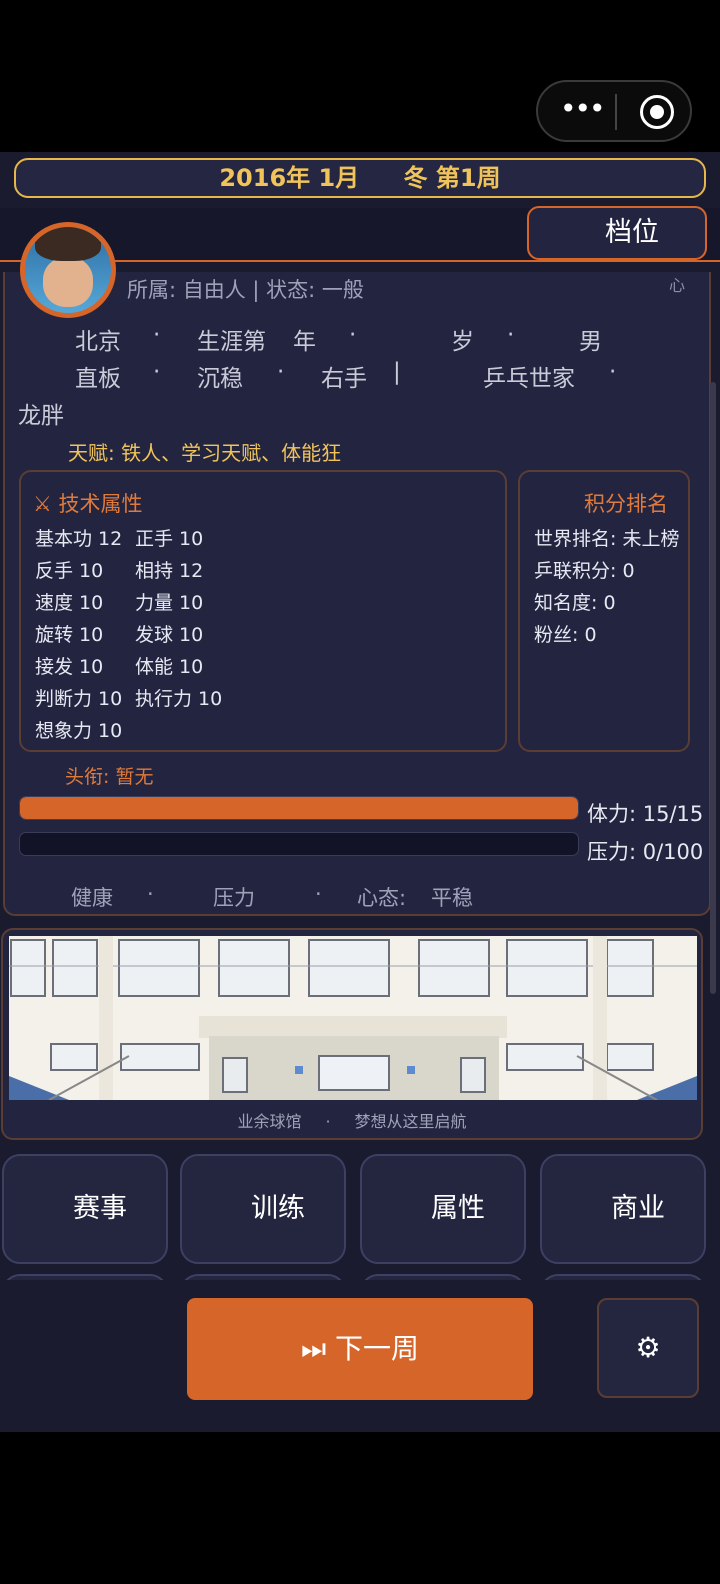 The image size is (720, 1584). I want to click on ranking-panel: 积分排名 世界排名: 未上榜 乒联积分: 0 知名度: 0 粉丝: 0, so click(604, 611).